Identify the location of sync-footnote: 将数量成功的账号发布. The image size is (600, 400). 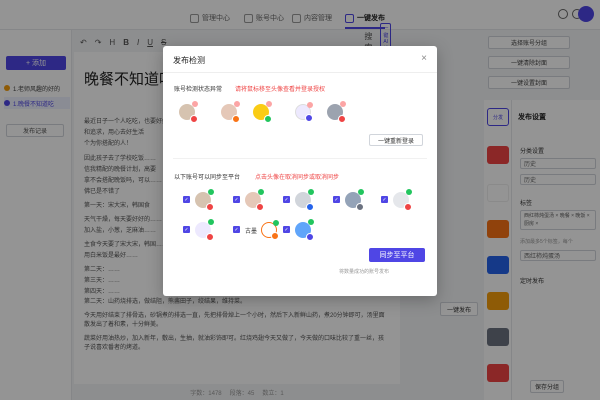
(364, 272).